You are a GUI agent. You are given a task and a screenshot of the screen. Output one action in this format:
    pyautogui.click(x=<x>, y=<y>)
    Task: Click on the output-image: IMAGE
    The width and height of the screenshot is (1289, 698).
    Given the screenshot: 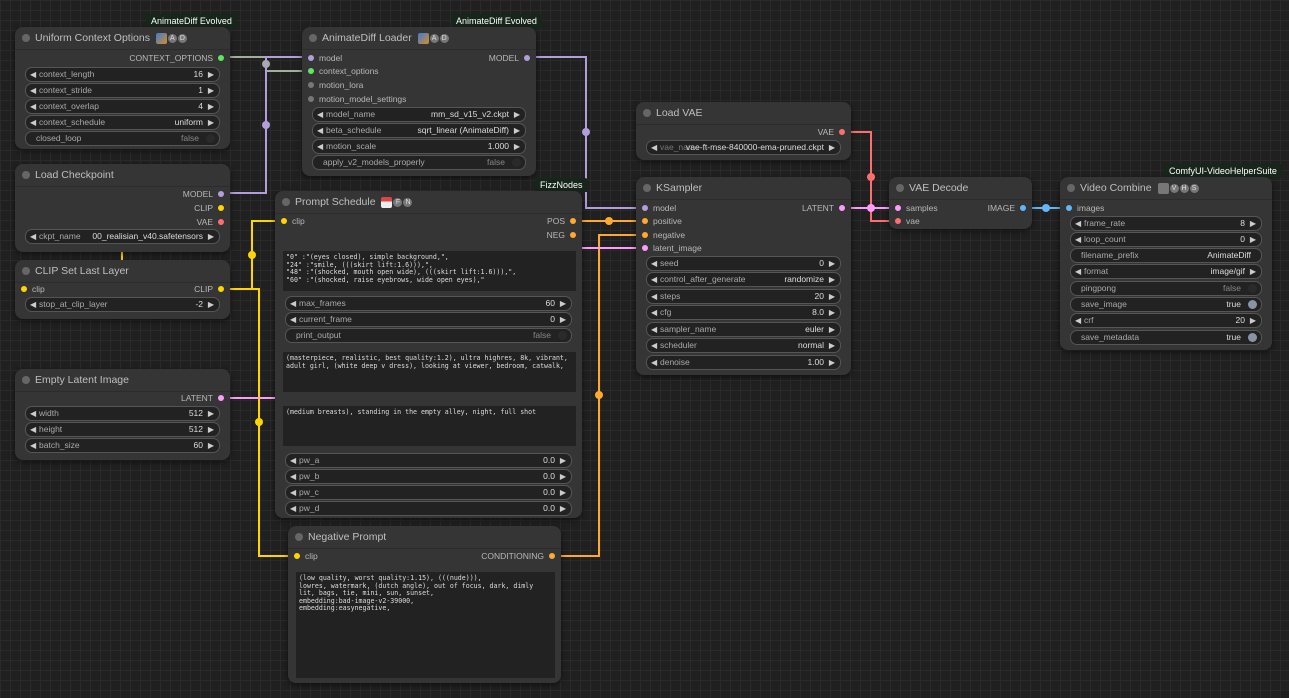 What is the action you would take?
    pyautogui.click(x=1007, y=208)
    